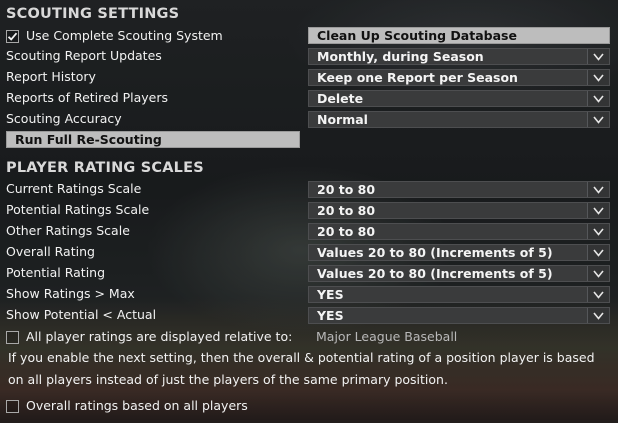 This screenshot has width=618, height=423. What do you see at coordinates (459, 315) in the screenshot?
I see `show-potential-actual-dropdown: YES` at bounding box center [459, 315].